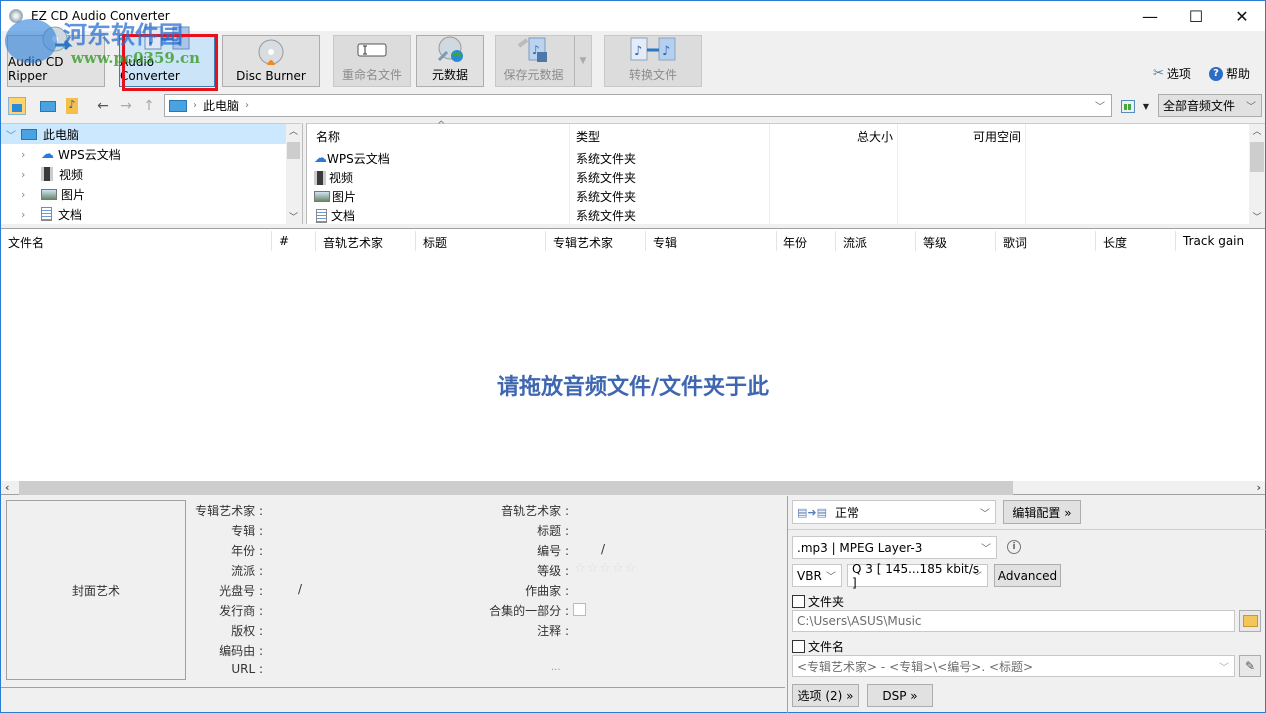 Image resolution: width=1266 pixels, height=713 pixels. What do you see at coordinates (449, 75) in the screenshot?
I see `button-label: 元数据` at bounding box center [449, 75].